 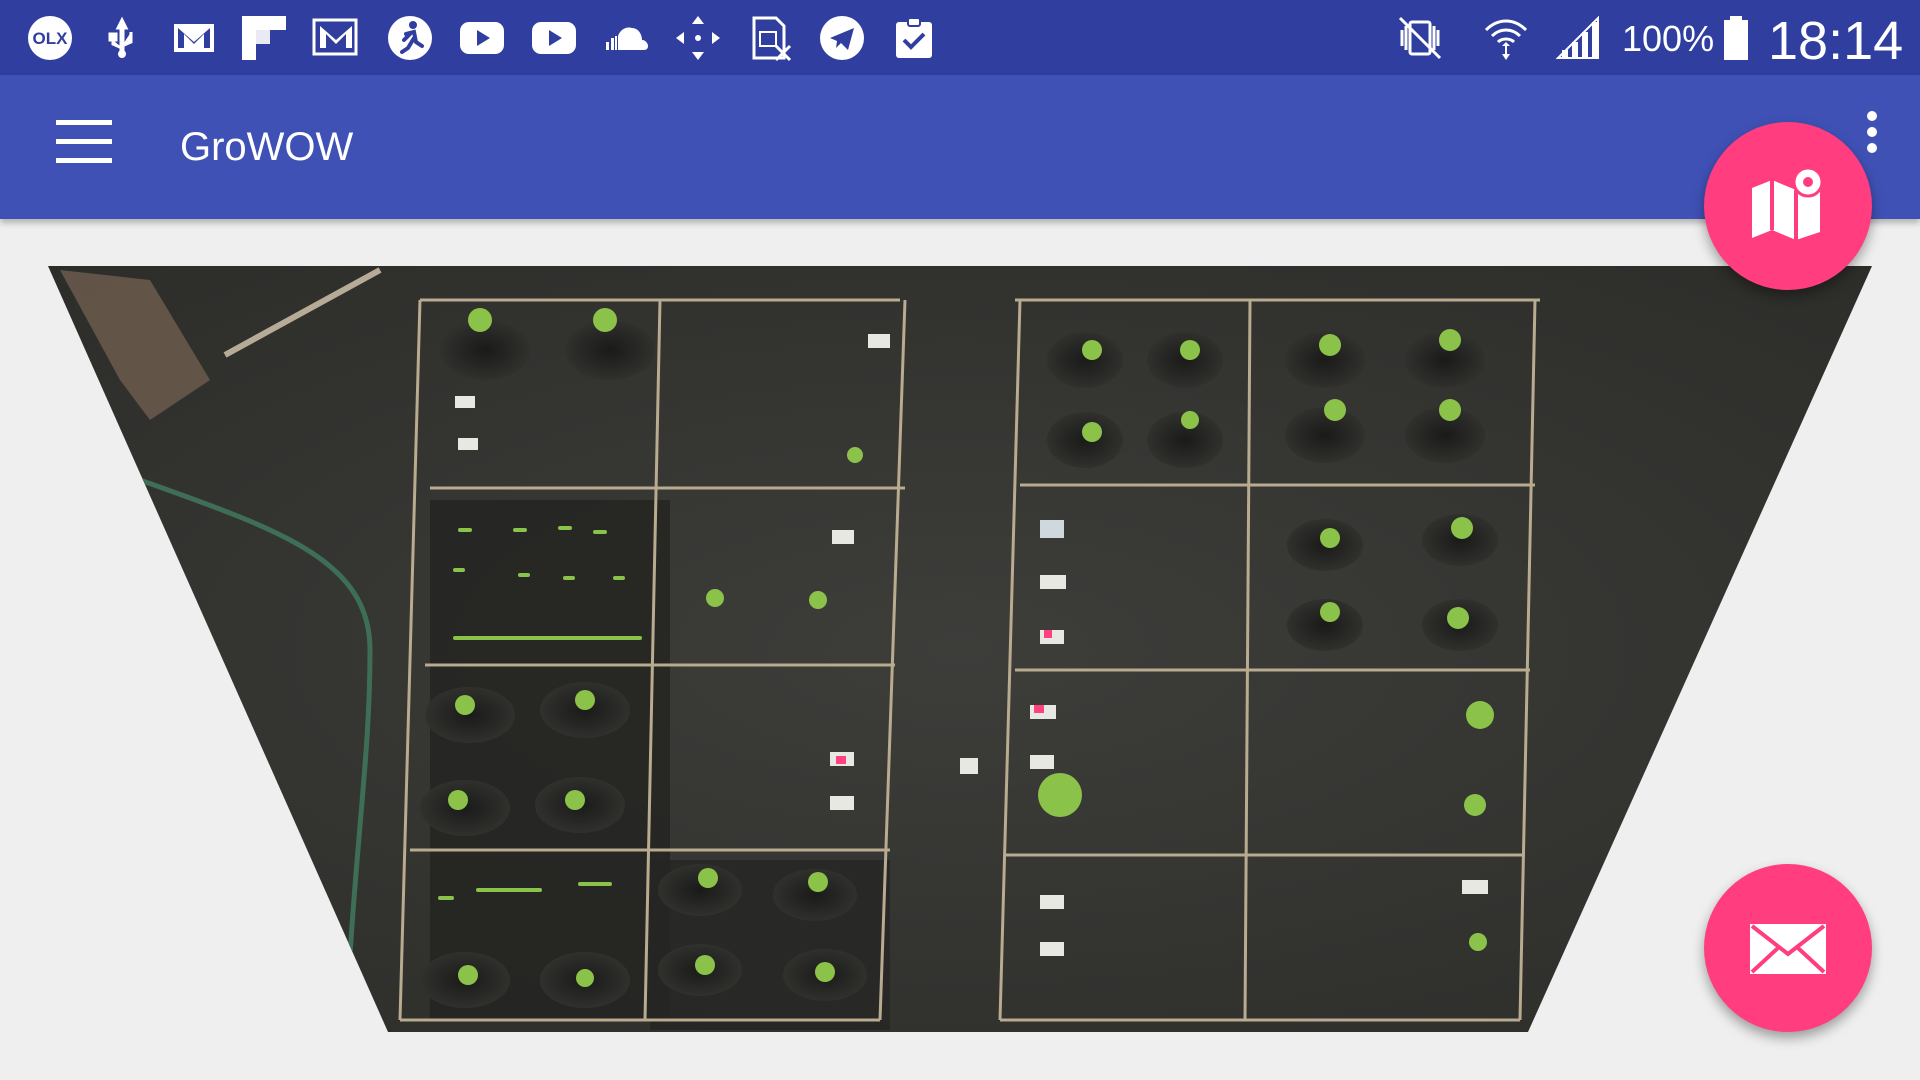 What do you see at coordinates (626, 38) in the screenshot?
I see `soundcloud-icon` at bounding box center [626, 38].